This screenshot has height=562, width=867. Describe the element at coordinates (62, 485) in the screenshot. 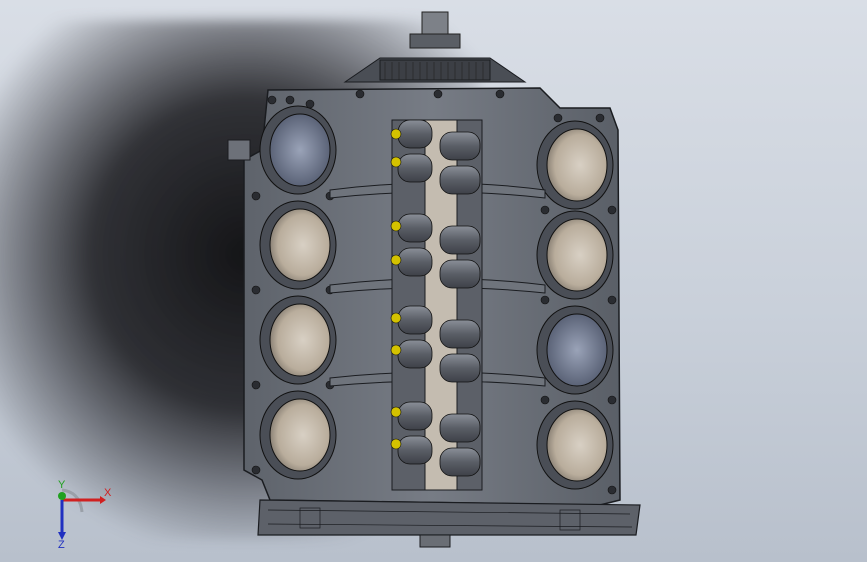

I see `y-axis-label: Y` at that location.